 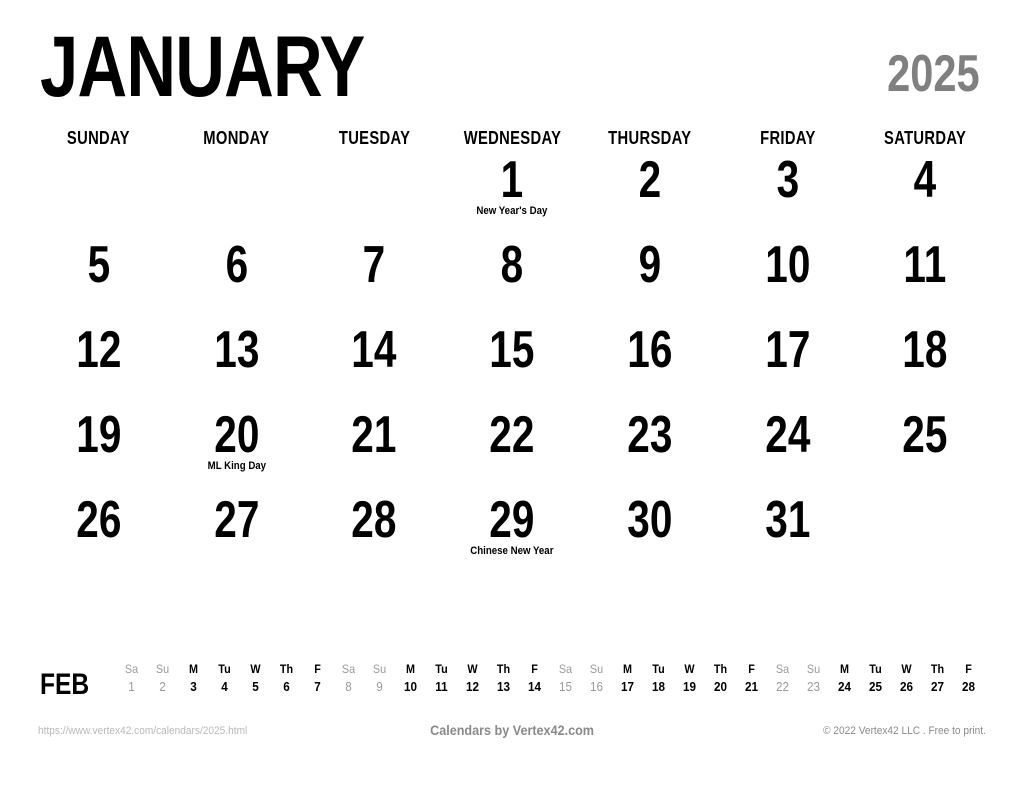 I want to click on calendar-day-cell: 30, so click(x=650, y=534).